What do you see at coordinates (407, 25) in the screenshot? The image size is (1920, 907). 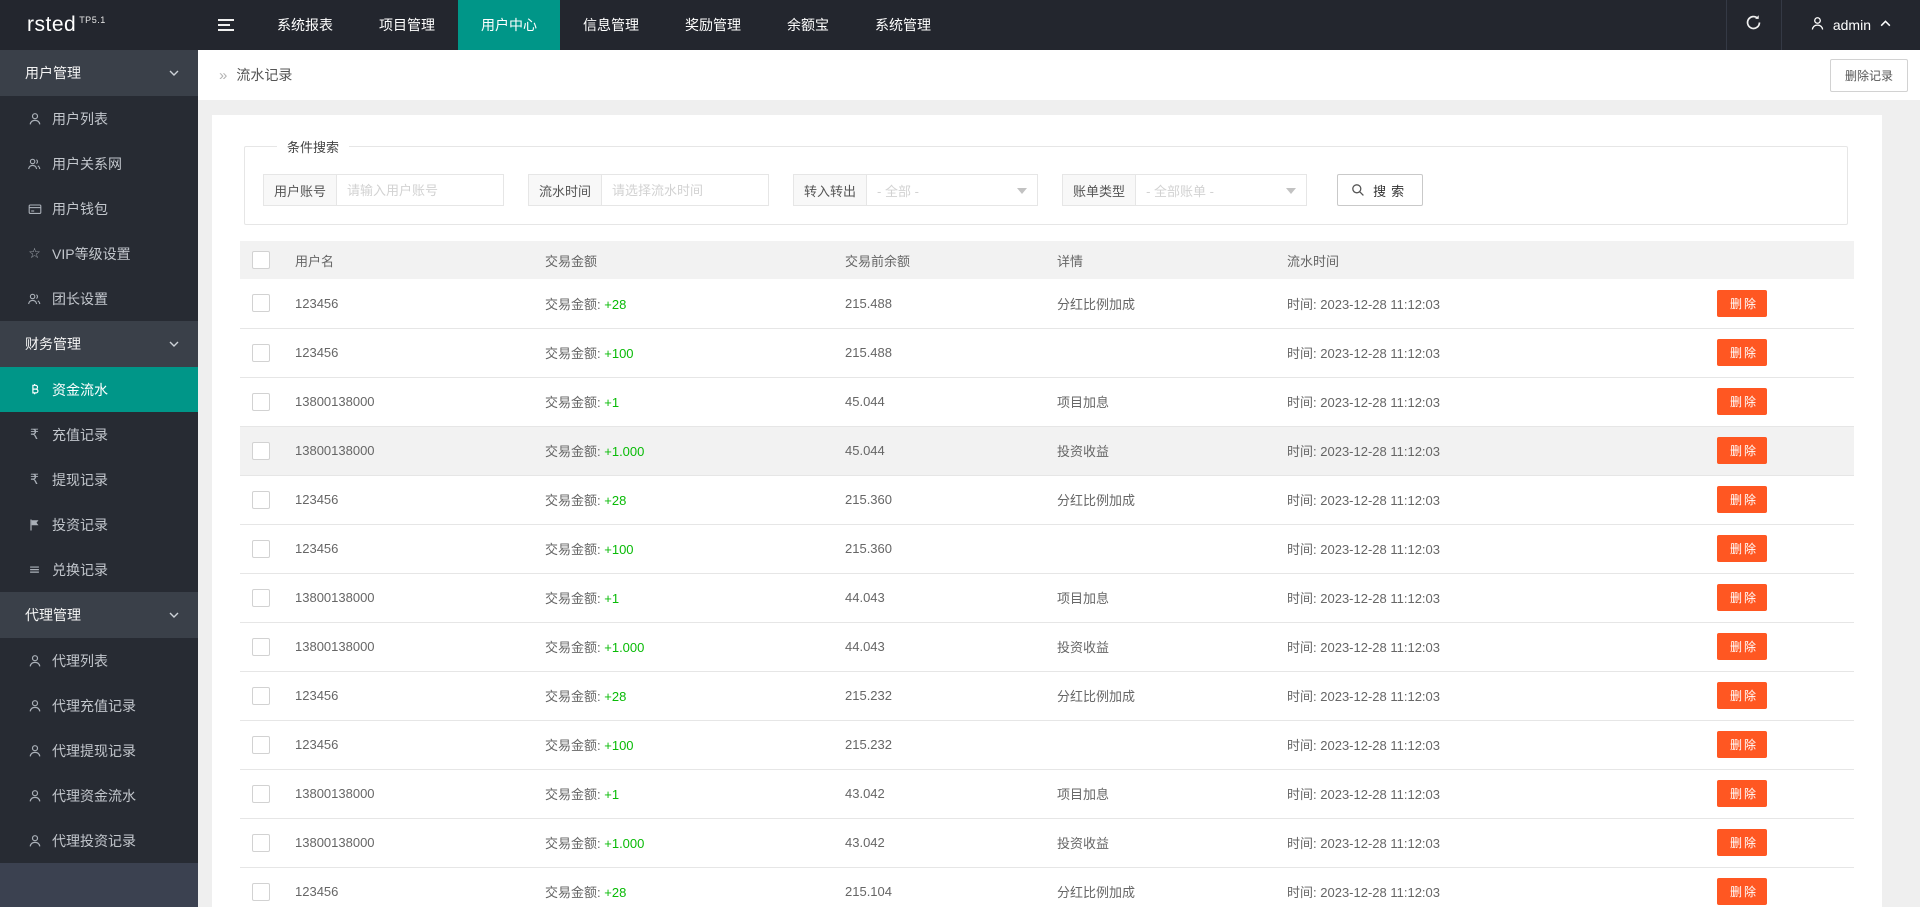 I see `nav-item-1: 项目管理` at bounding box center [407, 25].